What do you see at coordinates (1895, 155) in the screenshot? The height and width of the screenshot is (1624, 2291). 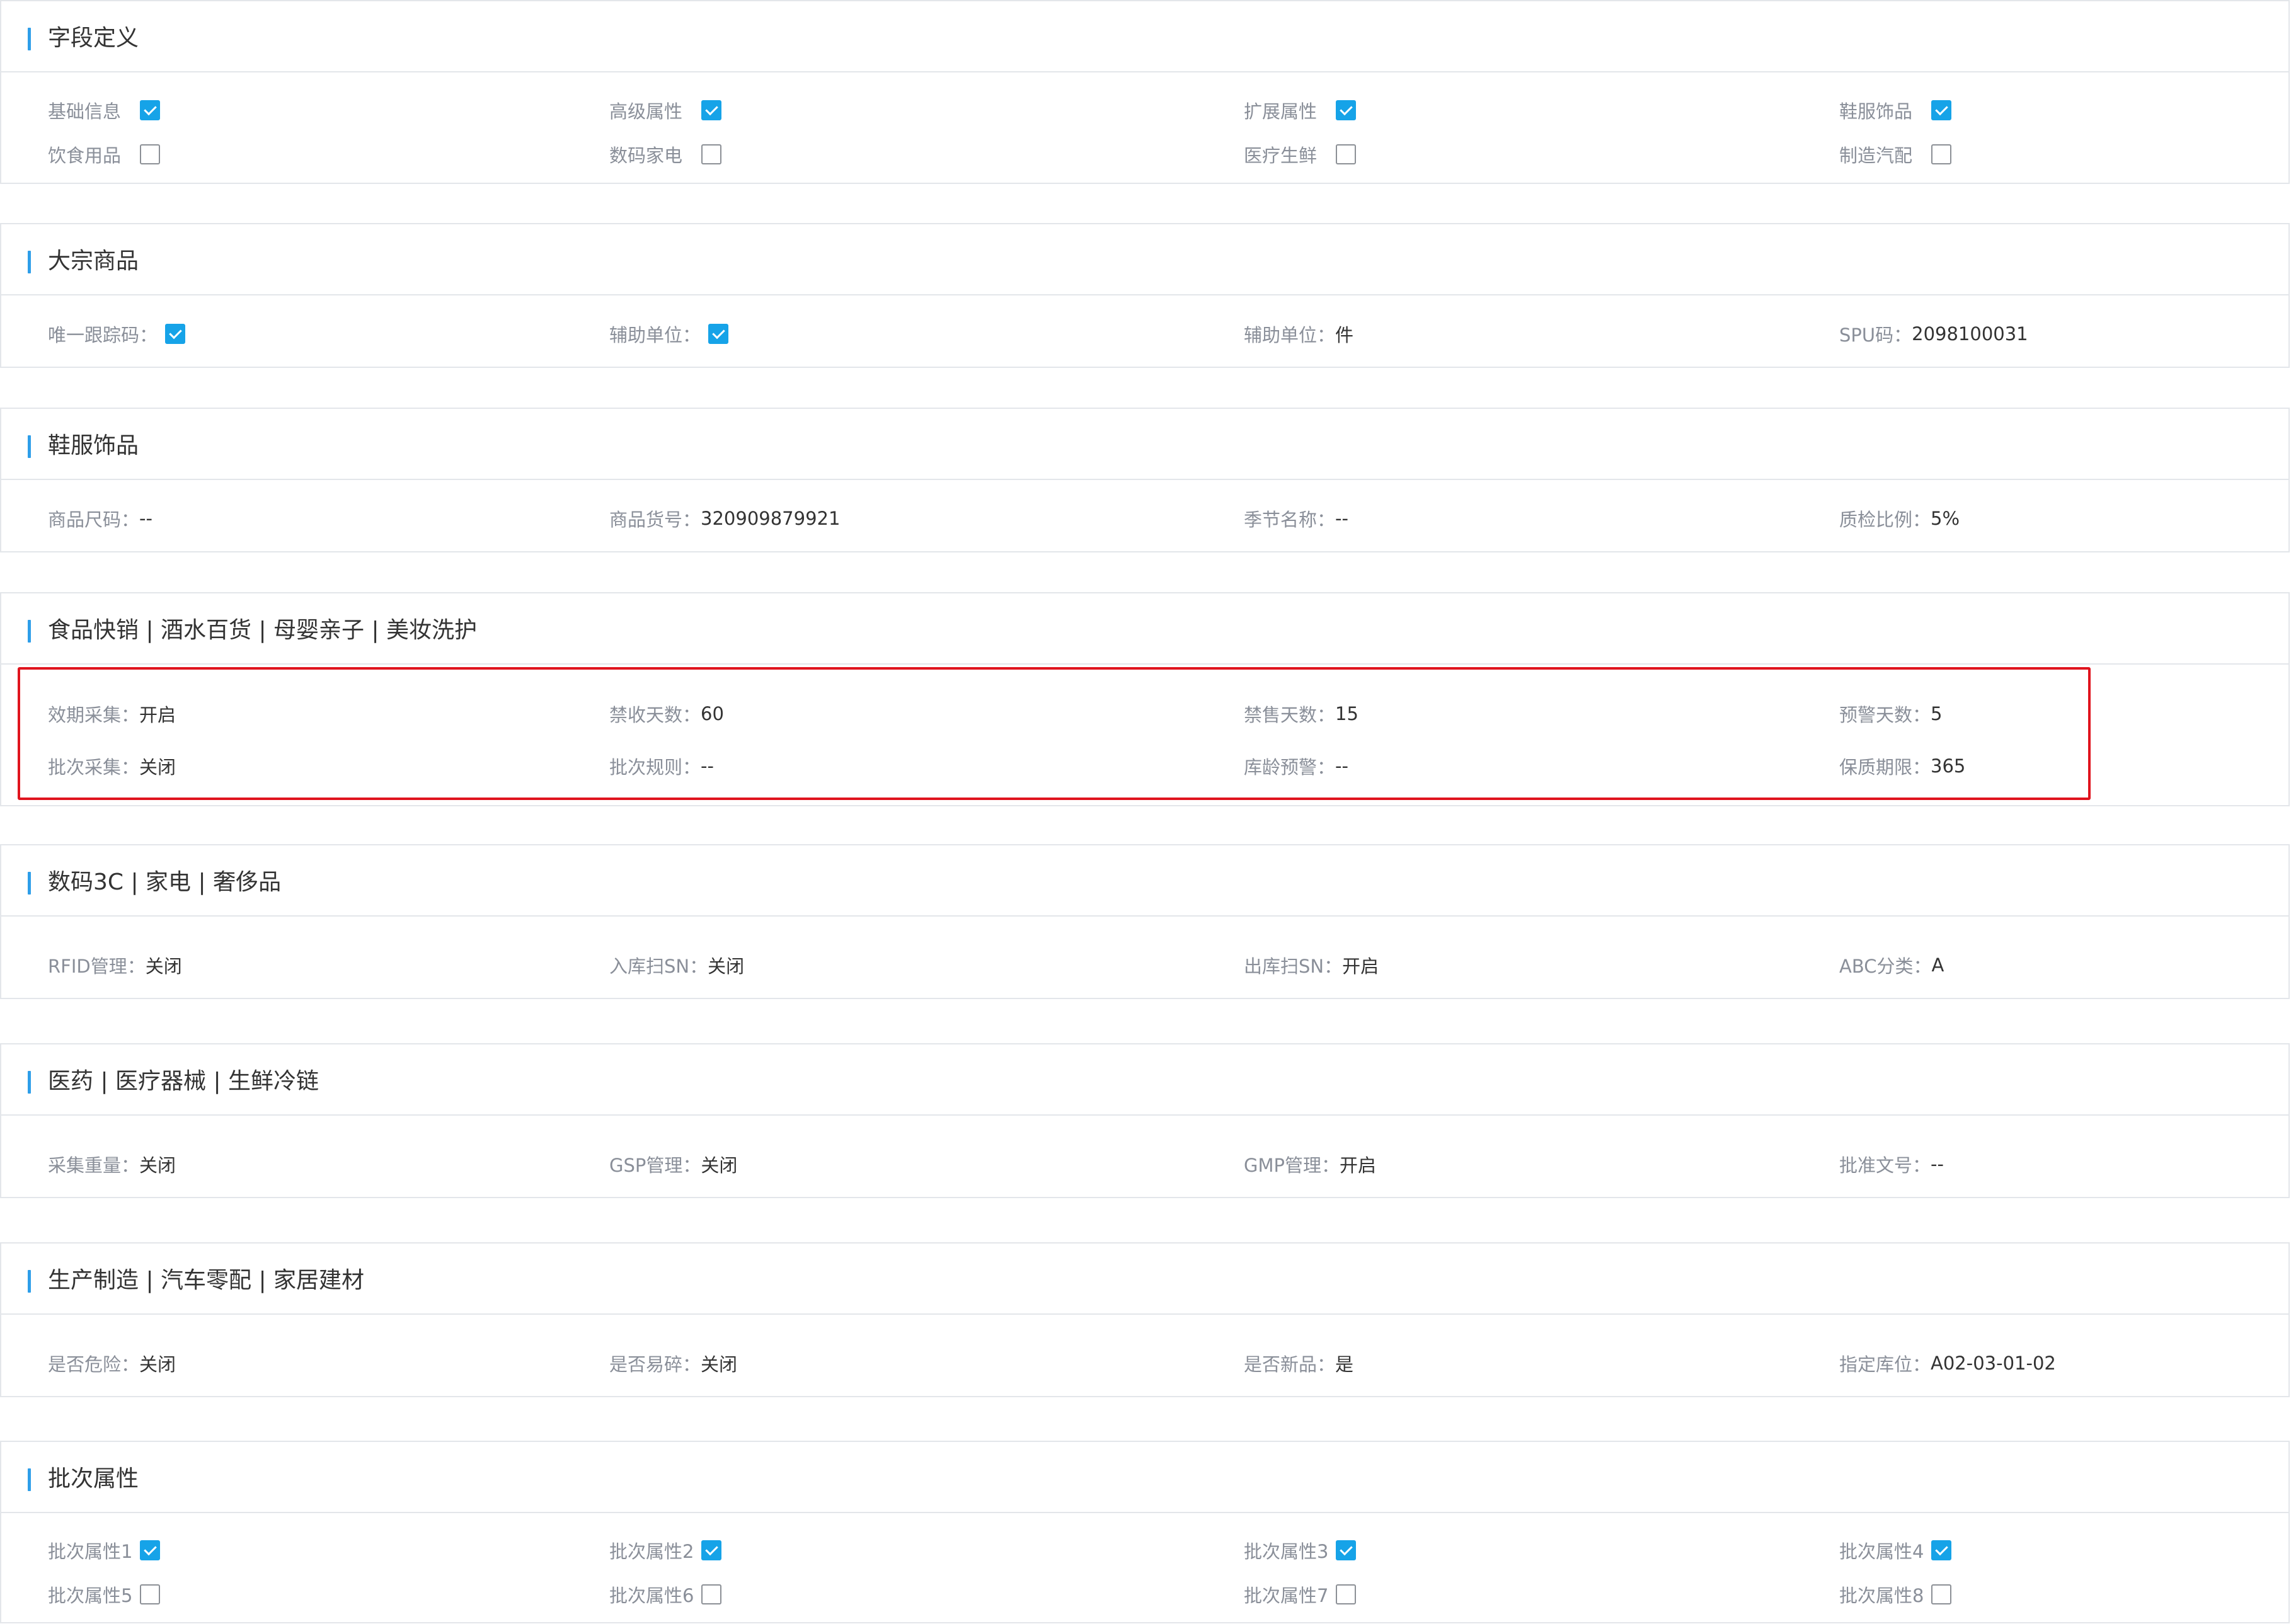 I see `field-def-item-7: 制造汽配` at bounding box center [1895, 155].